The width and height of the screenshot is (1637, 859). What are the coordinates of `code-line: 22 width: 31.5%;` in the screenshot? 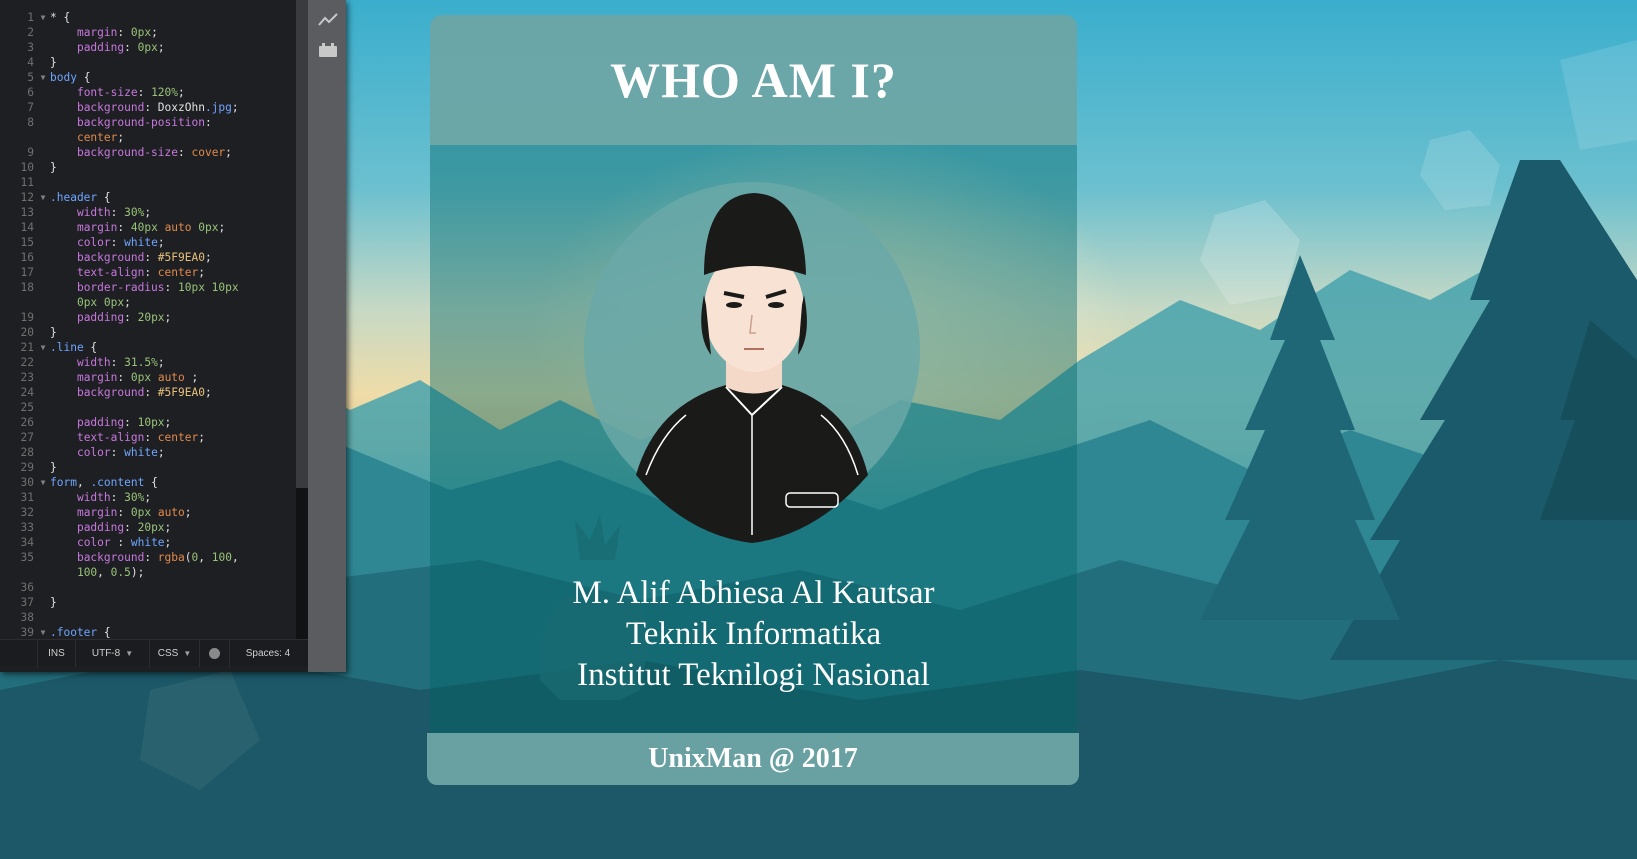 It's located at (148, 362).